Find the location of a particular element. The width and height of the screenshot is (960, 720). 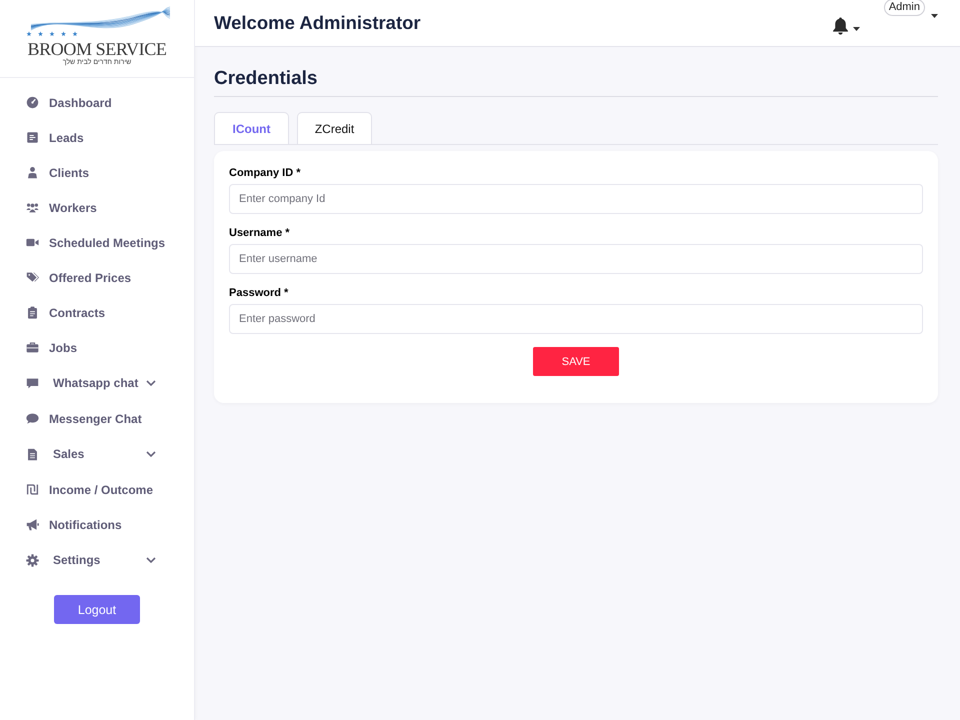

nav-link: Clients is located at coordinates (58, 173).